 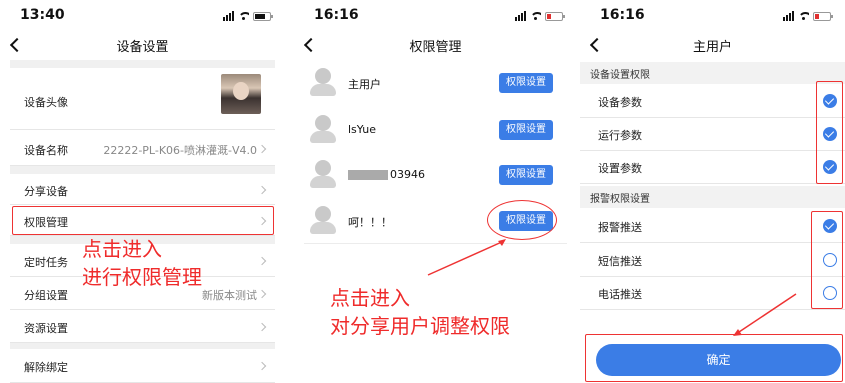 What do you see at coordinates (142, 99) in the screenshot?
I see `row-device-avatar: 设备头像` at bounding box center [142, 99].